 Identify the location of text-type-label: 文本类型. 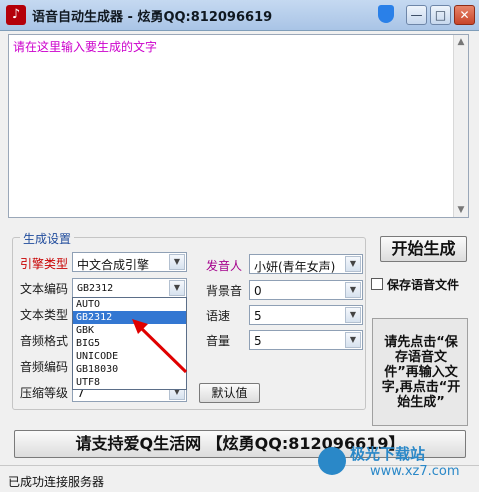
(44, 315).